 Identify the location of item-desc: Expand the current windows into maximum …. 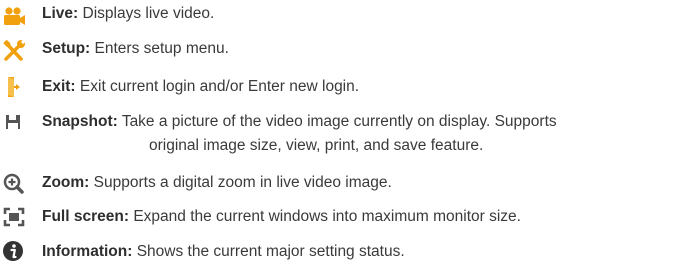
(327, 216).